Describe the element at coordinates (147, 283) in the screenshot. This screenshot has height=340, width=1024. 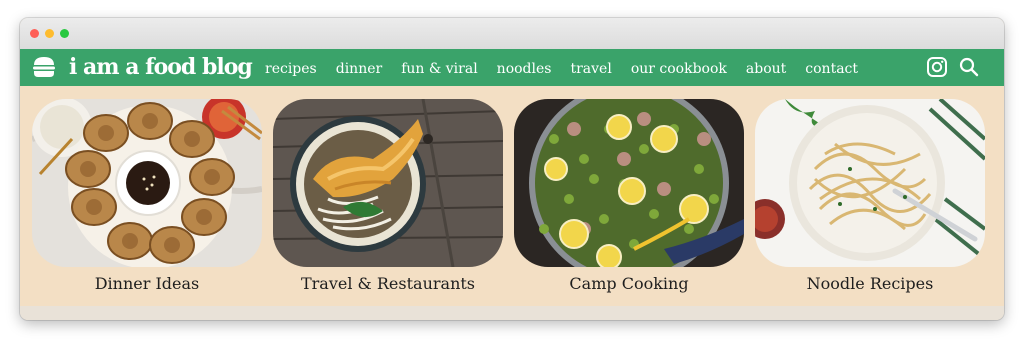
I see `category-label-dinner-ideas: Dinner Ideas` at that location.